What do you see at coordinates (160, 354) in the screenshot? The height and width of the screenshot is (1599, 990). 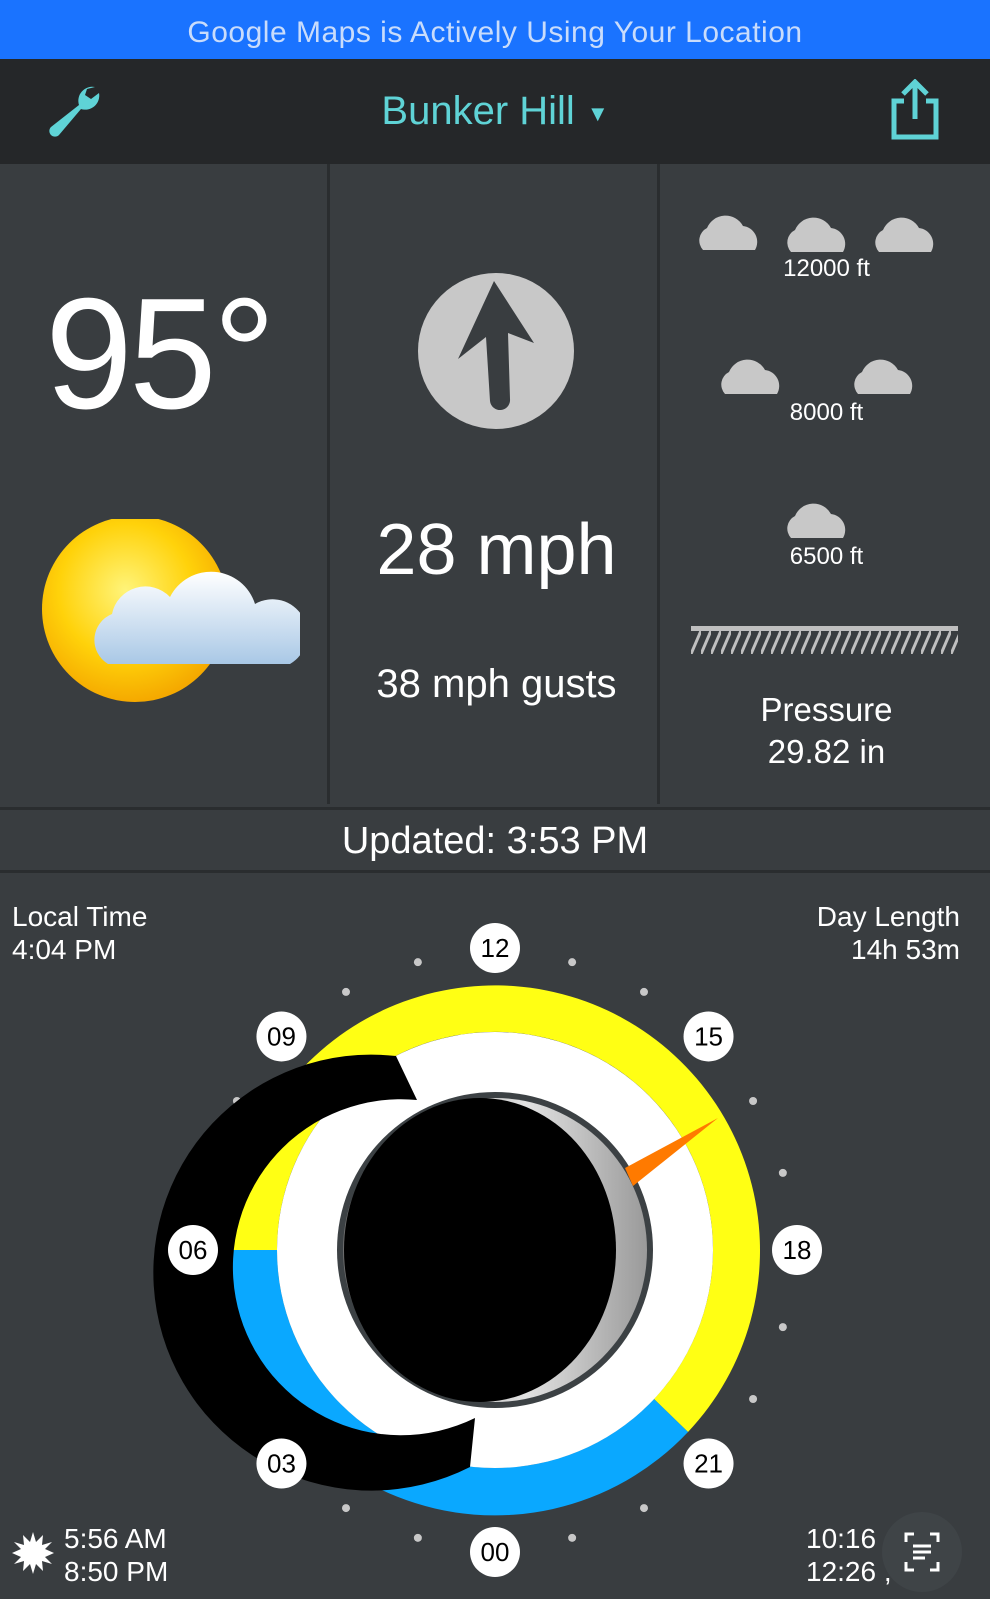 I see `temperature-value: 95°` at bounding box center [160, 354].